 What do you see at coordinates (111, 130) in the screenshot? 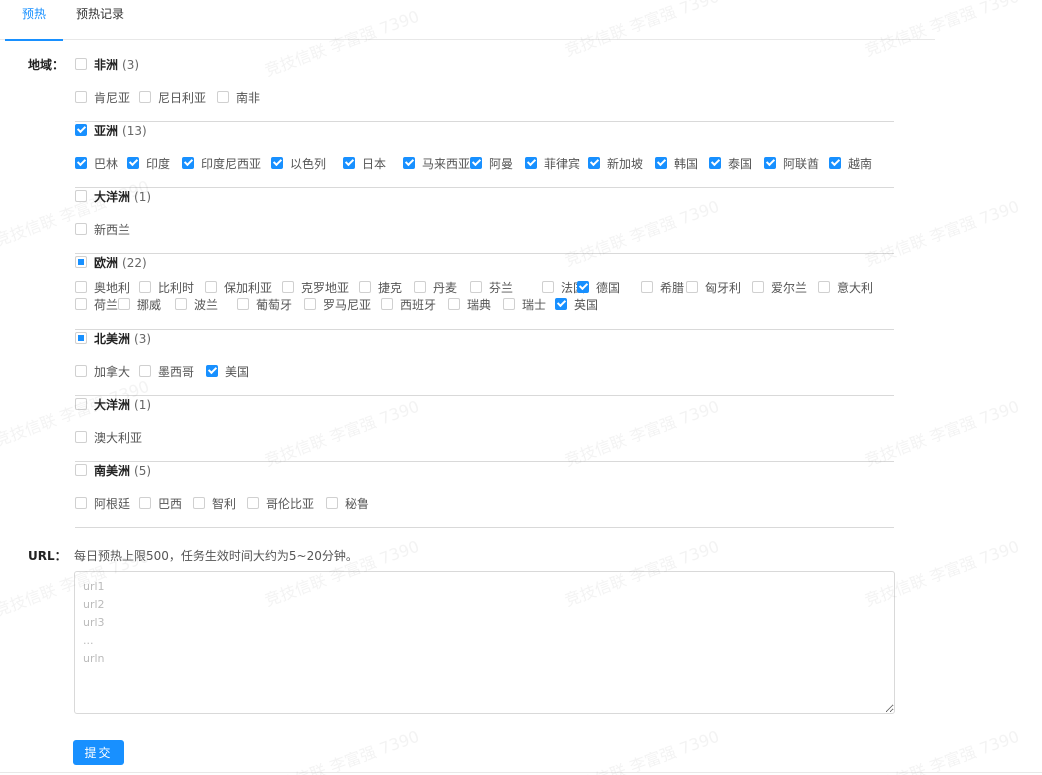
I see `region-header: 亚洲 (13)` at bounding box center [111, 130].